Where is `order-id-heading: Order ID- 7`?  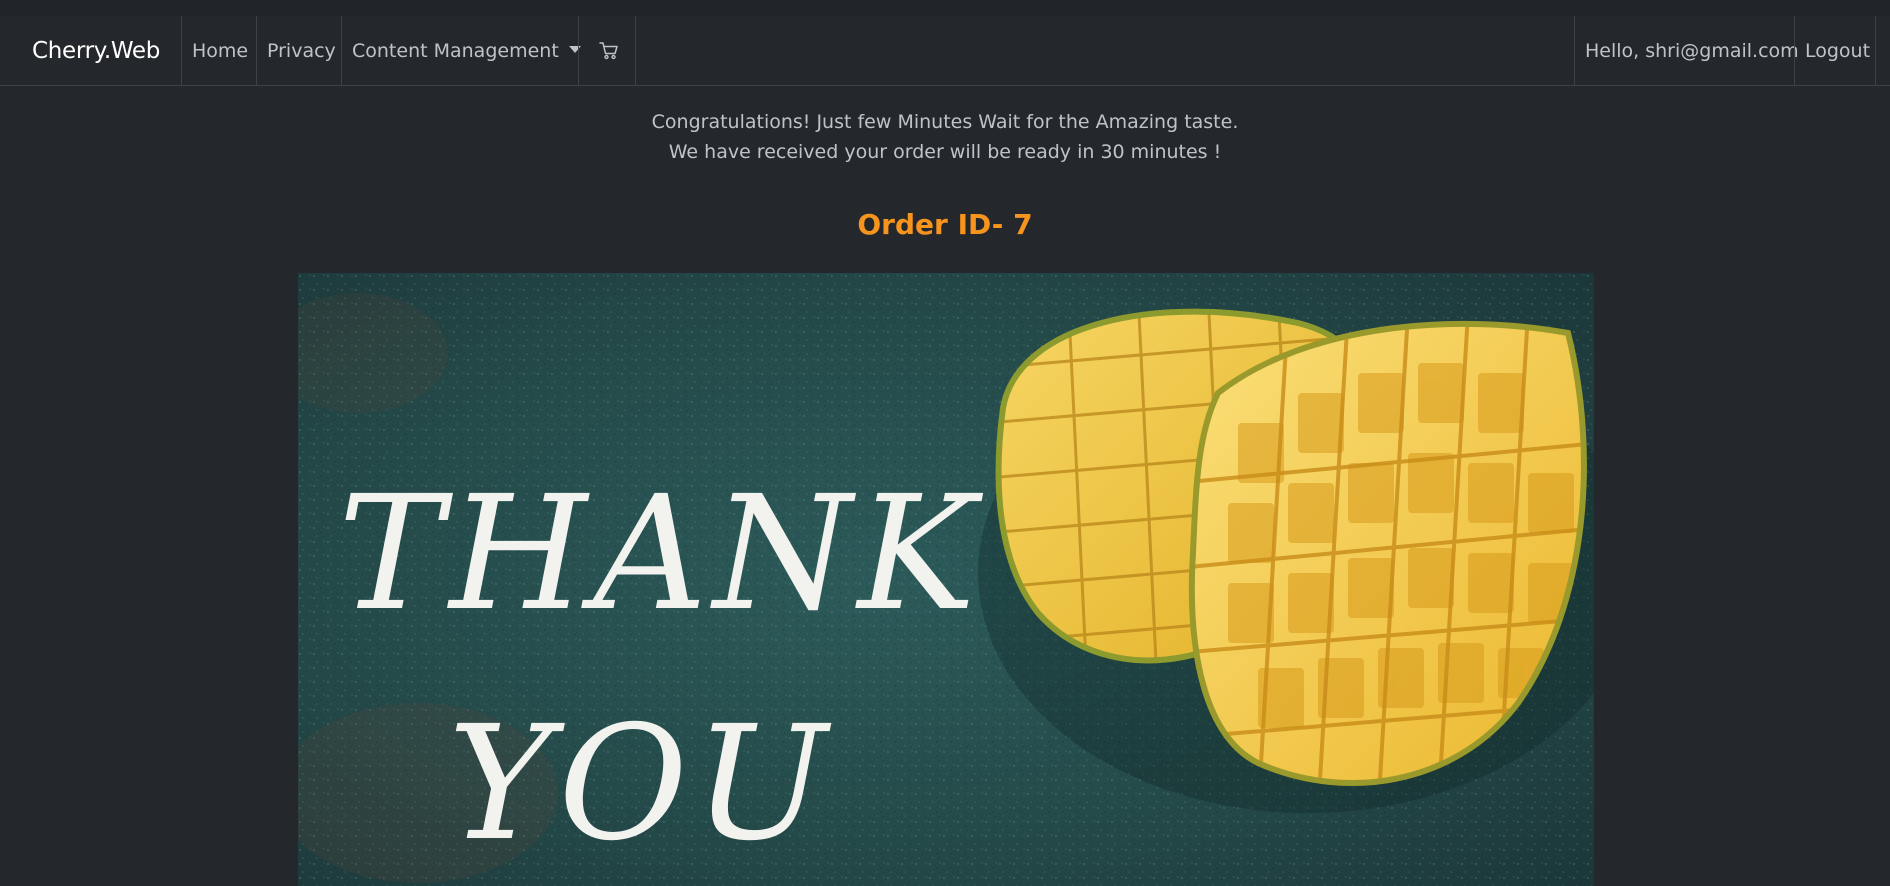 order-id-heading: Order ID- 7 is located at coordinates (945, 224).